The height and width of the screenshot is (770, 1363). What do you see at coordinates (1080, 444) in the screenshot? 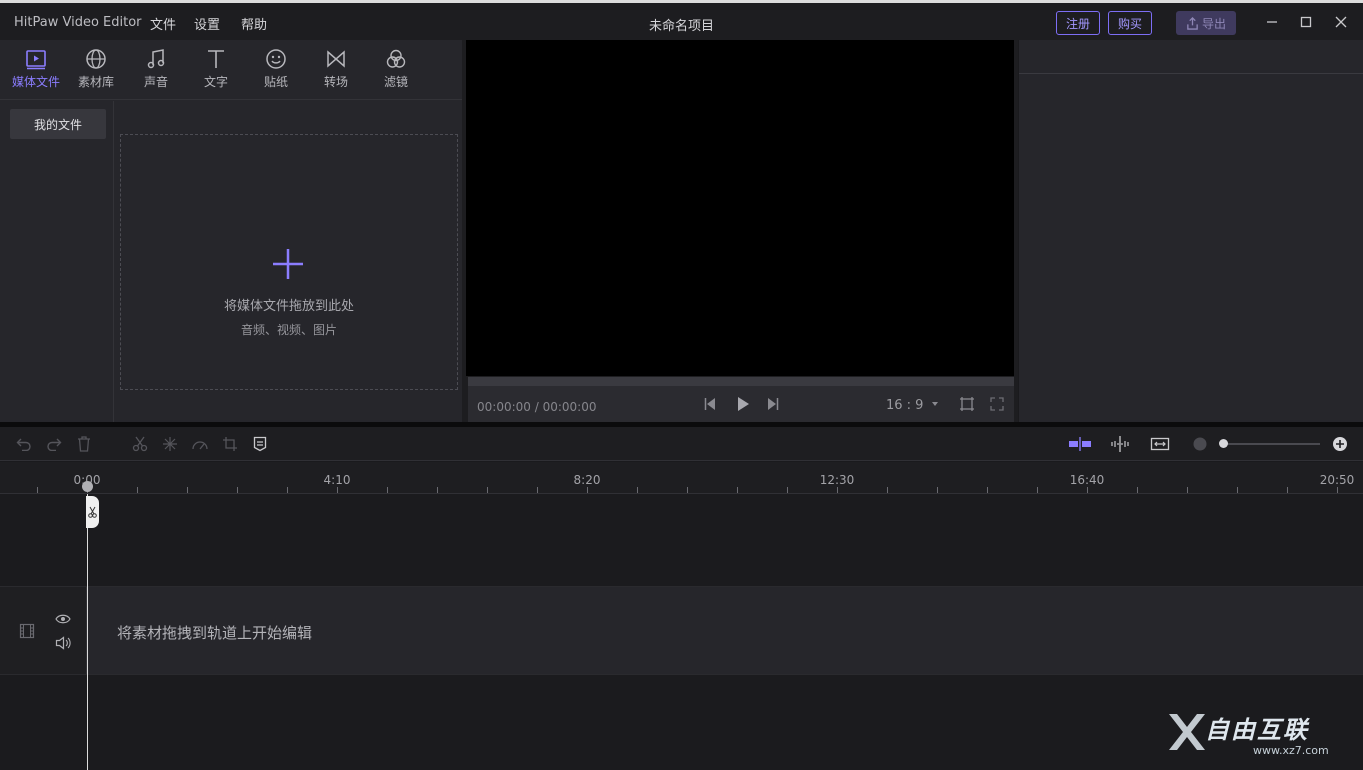
I see `snap-icon` at bounding box center [1080, 444].